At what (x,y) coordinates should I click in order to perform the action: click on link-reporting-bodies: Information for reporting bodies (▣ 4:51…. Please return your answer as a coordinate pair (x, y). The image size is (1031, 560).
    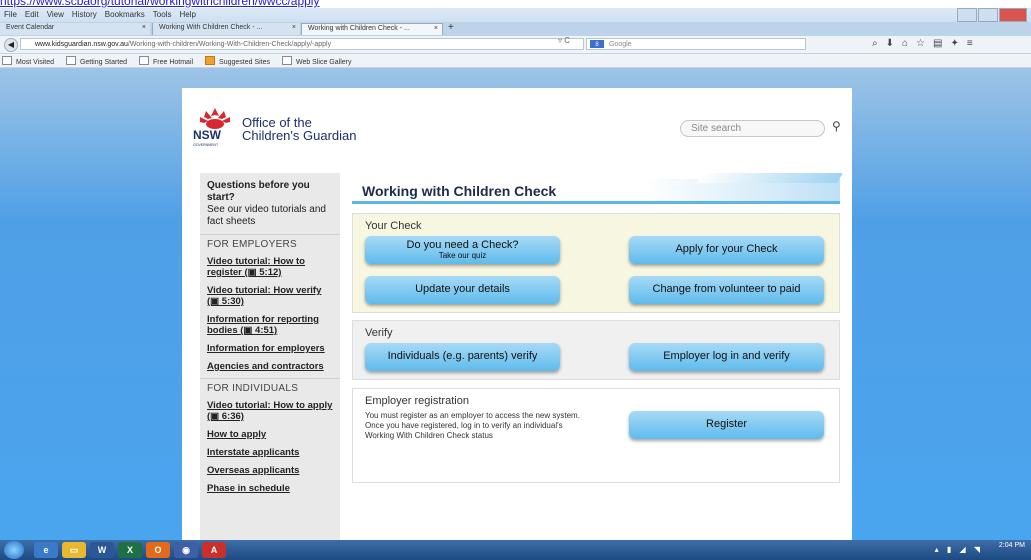
    Looking at the image, I should click on (270, 325).